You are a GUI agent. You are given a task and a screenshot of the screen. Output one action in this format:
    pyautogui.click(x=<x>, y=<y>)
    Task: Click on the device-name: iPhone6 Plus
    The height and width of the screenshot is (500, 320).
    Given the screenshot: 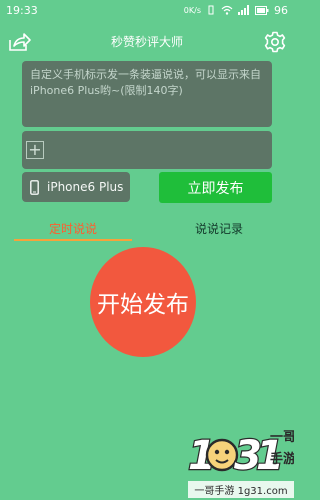 What is the action you would take?
    pyautogui.click(x=85, y=187)
    